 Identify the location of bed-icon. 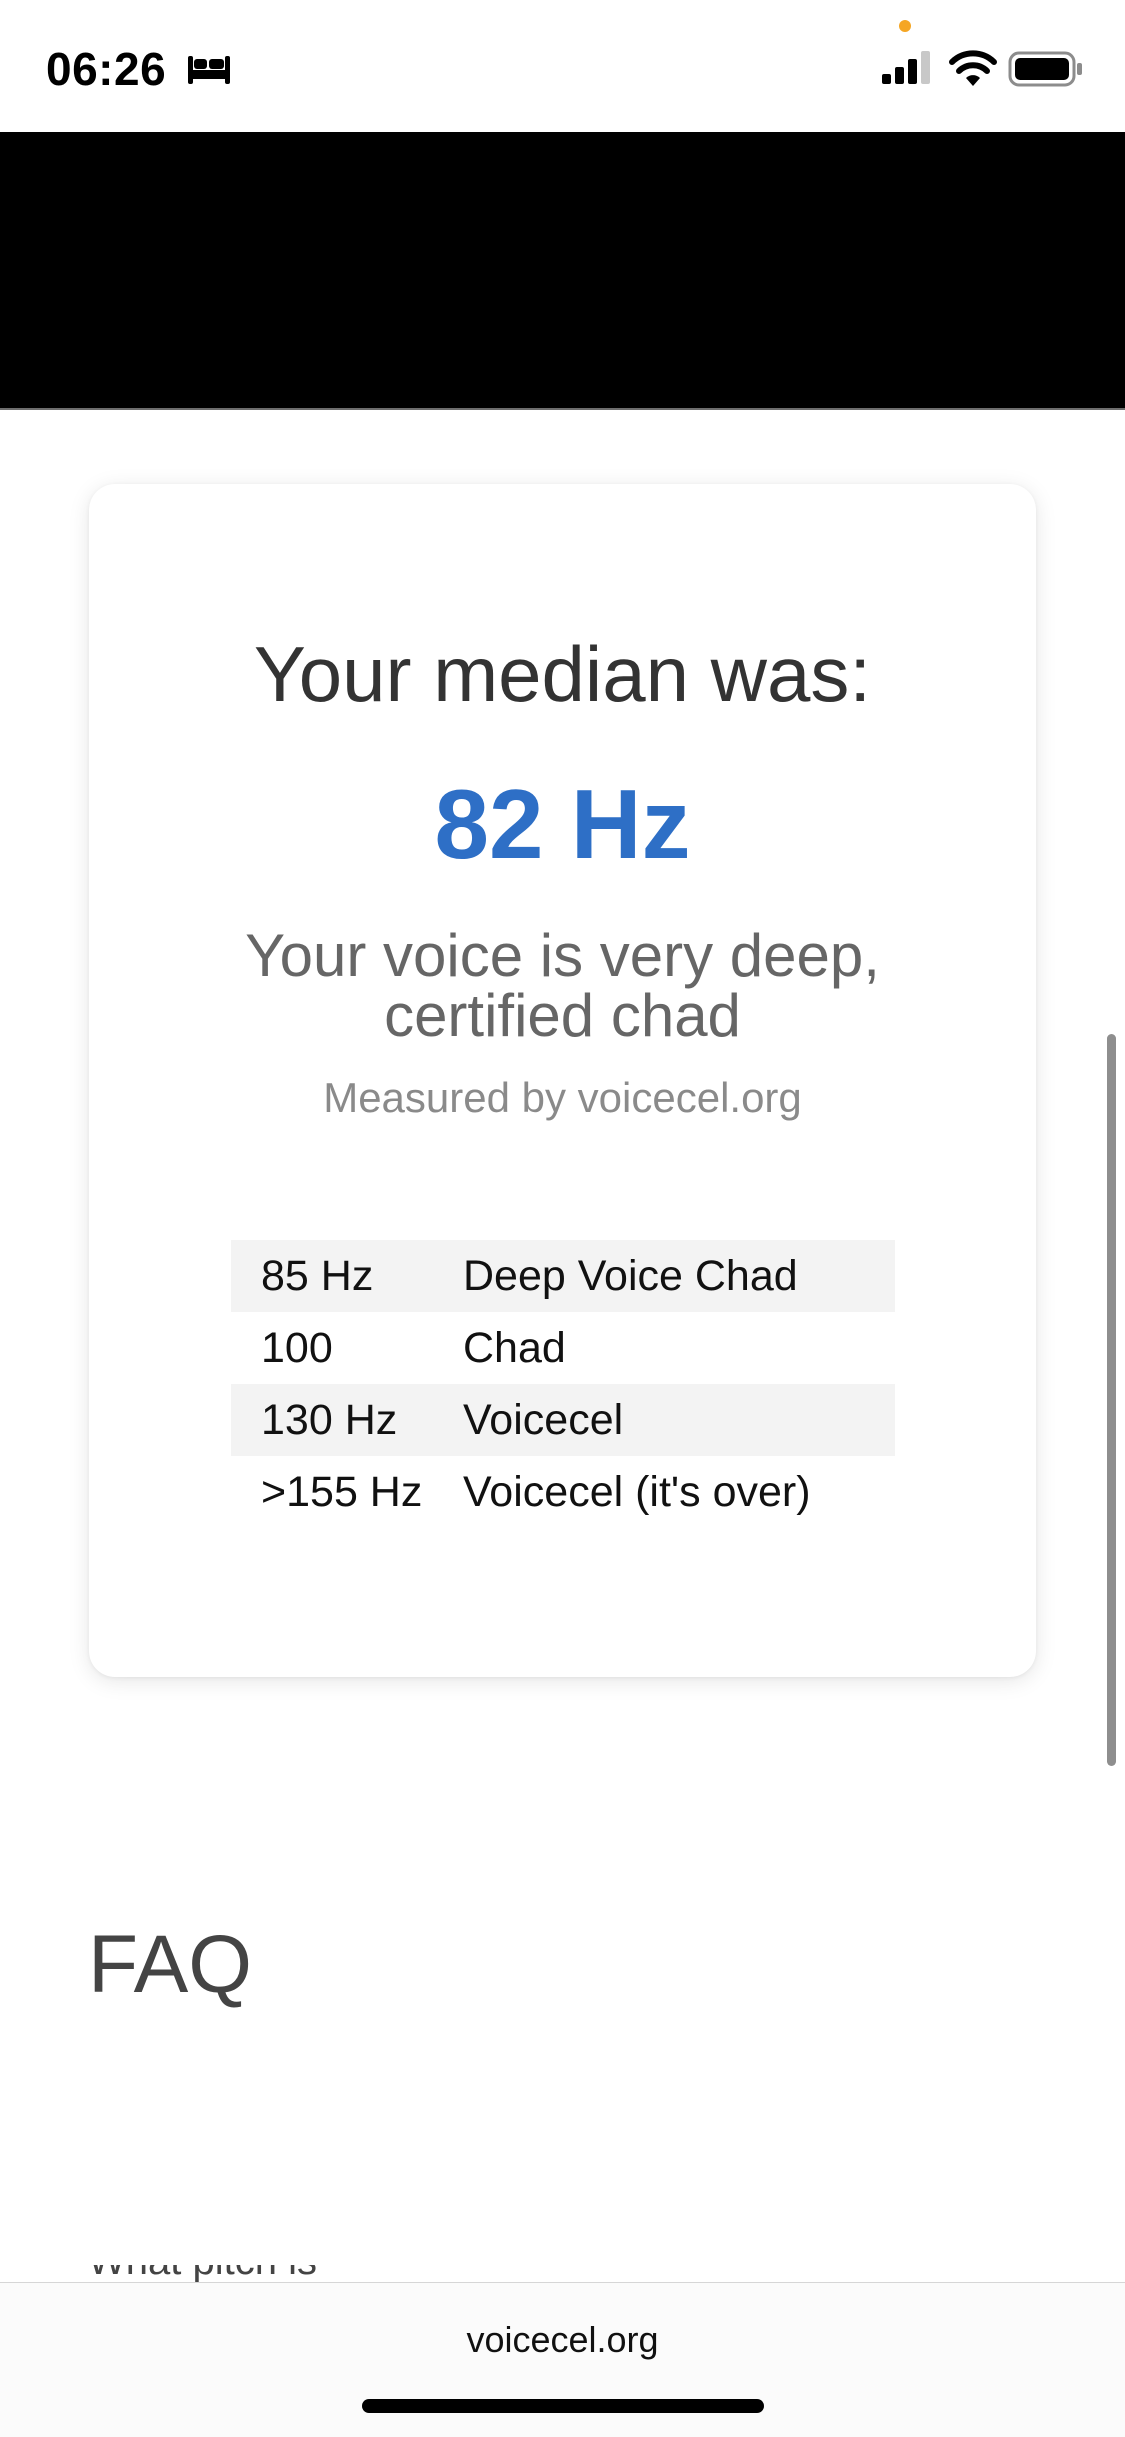
(209, 70).